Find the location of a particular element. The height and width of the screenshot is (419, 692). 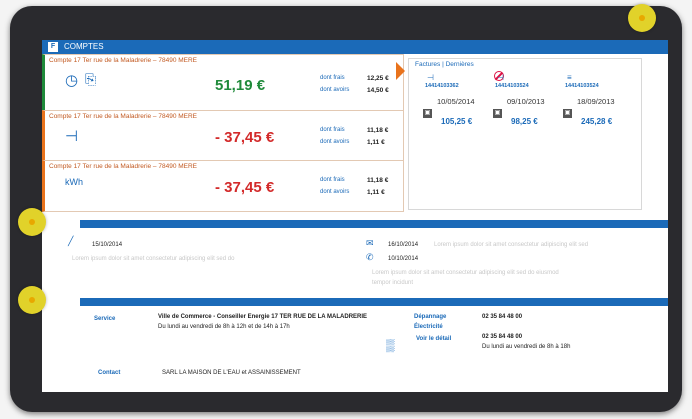

message-date: 16/10/2014 is located at coordinates (403, 245).